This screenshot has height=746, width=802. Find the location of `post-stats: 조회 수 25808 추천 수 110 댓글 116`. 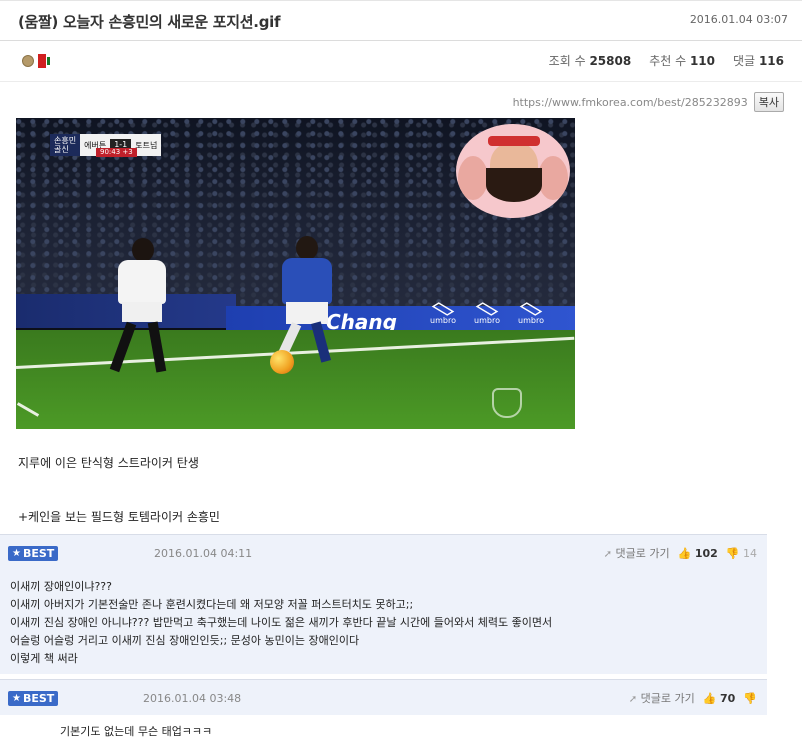

post-stats: 조회 수 25808 추천 수 110 댓글 116 is located at coordinates (666, 60).